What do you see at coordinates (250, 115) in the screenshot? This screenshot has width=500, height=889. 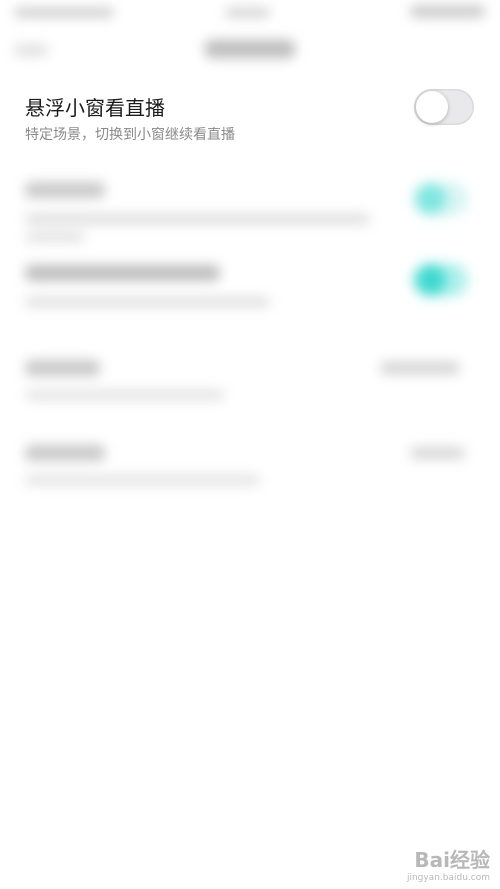 I see `setting-row-pip: 悬浮小窗看直播 特定场景，切换到小窗继续看直播` at bounding box center [250, 115].